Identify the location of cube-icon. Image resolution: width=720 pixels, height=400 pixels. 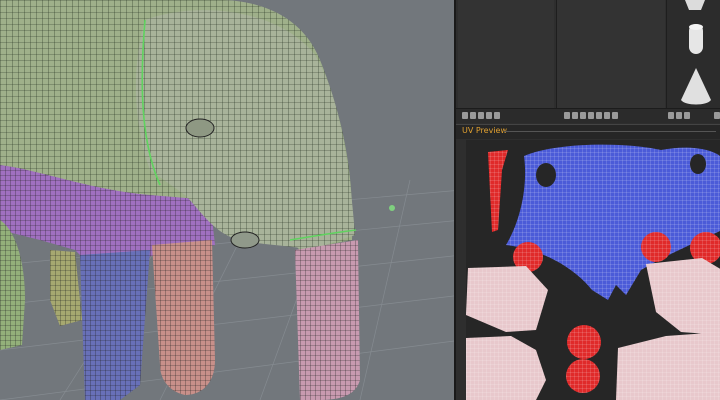
(695, 5).